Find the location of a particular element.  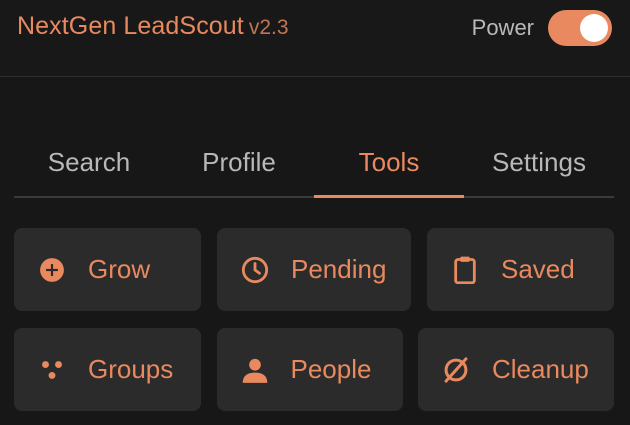

power-toggle is located at coordinates (580, 28).